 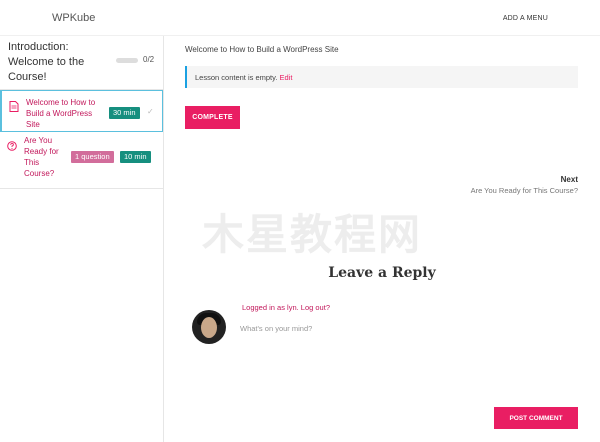 What do you see at coordinates (286, 77) in the screenshot?
I see `edit-link: Edit` at bounding box center [286, 77].